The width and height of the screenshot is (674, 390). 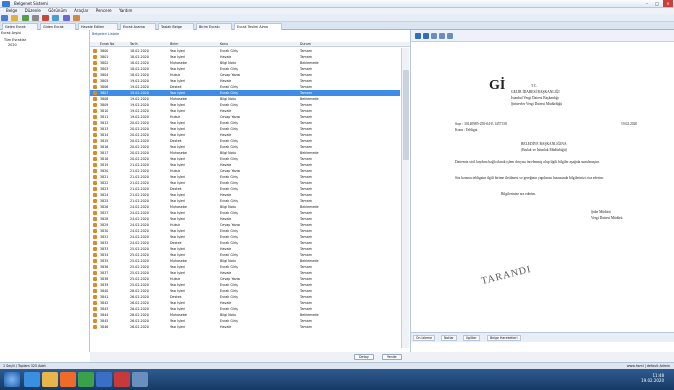 I want to click on table-cell: Tamam, so click(x=306, y=327).